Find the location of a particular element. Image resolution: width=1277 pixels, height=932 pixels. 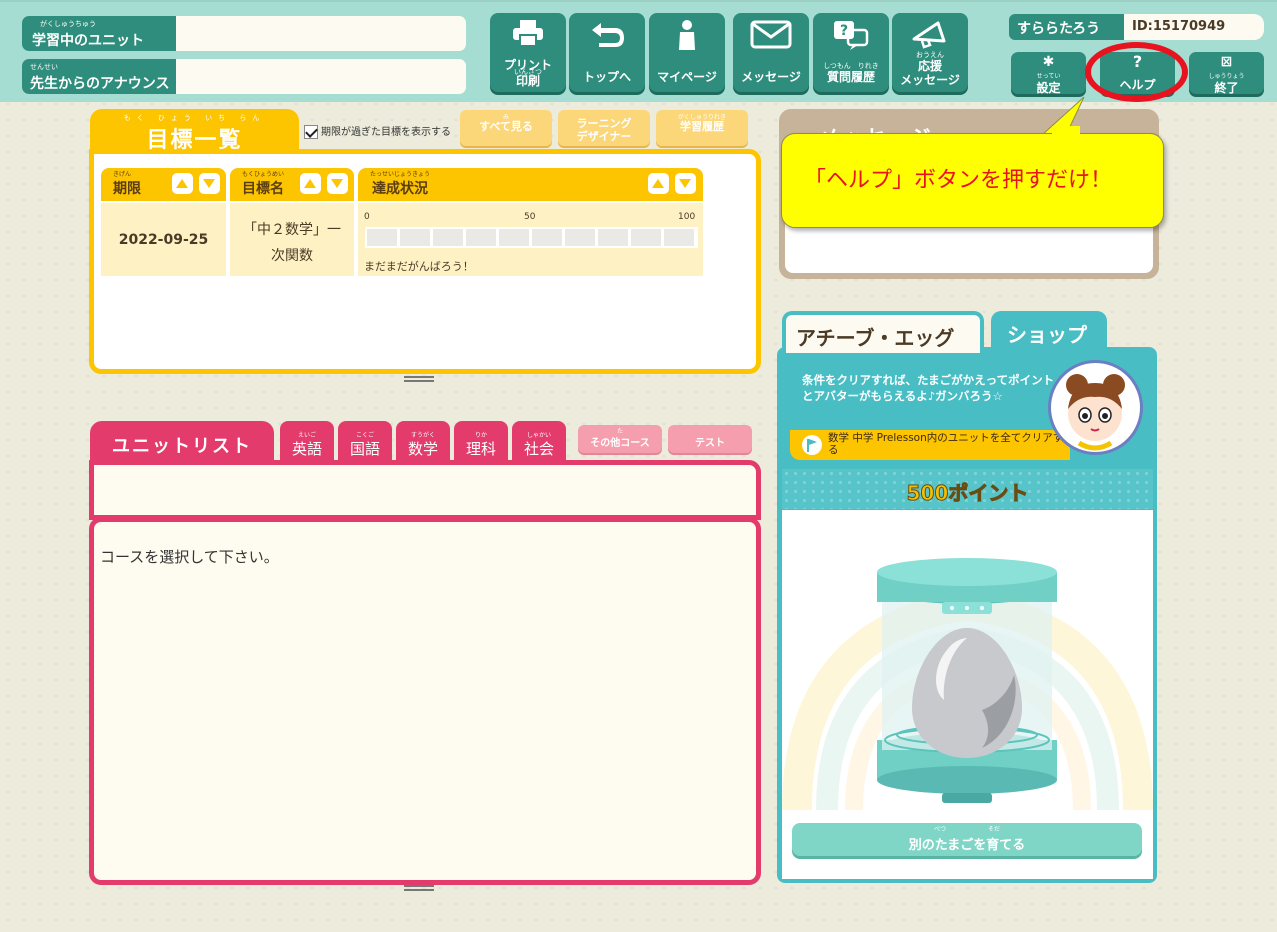

tab-english: えいご 英語 is located at coordinates (307, 442).